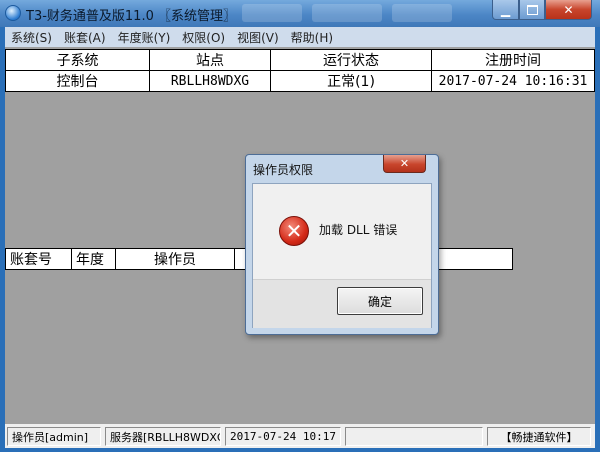 The height and width of the screenshot is (452, 600). I want to click on error-icon: ✕, so click(294, 231).